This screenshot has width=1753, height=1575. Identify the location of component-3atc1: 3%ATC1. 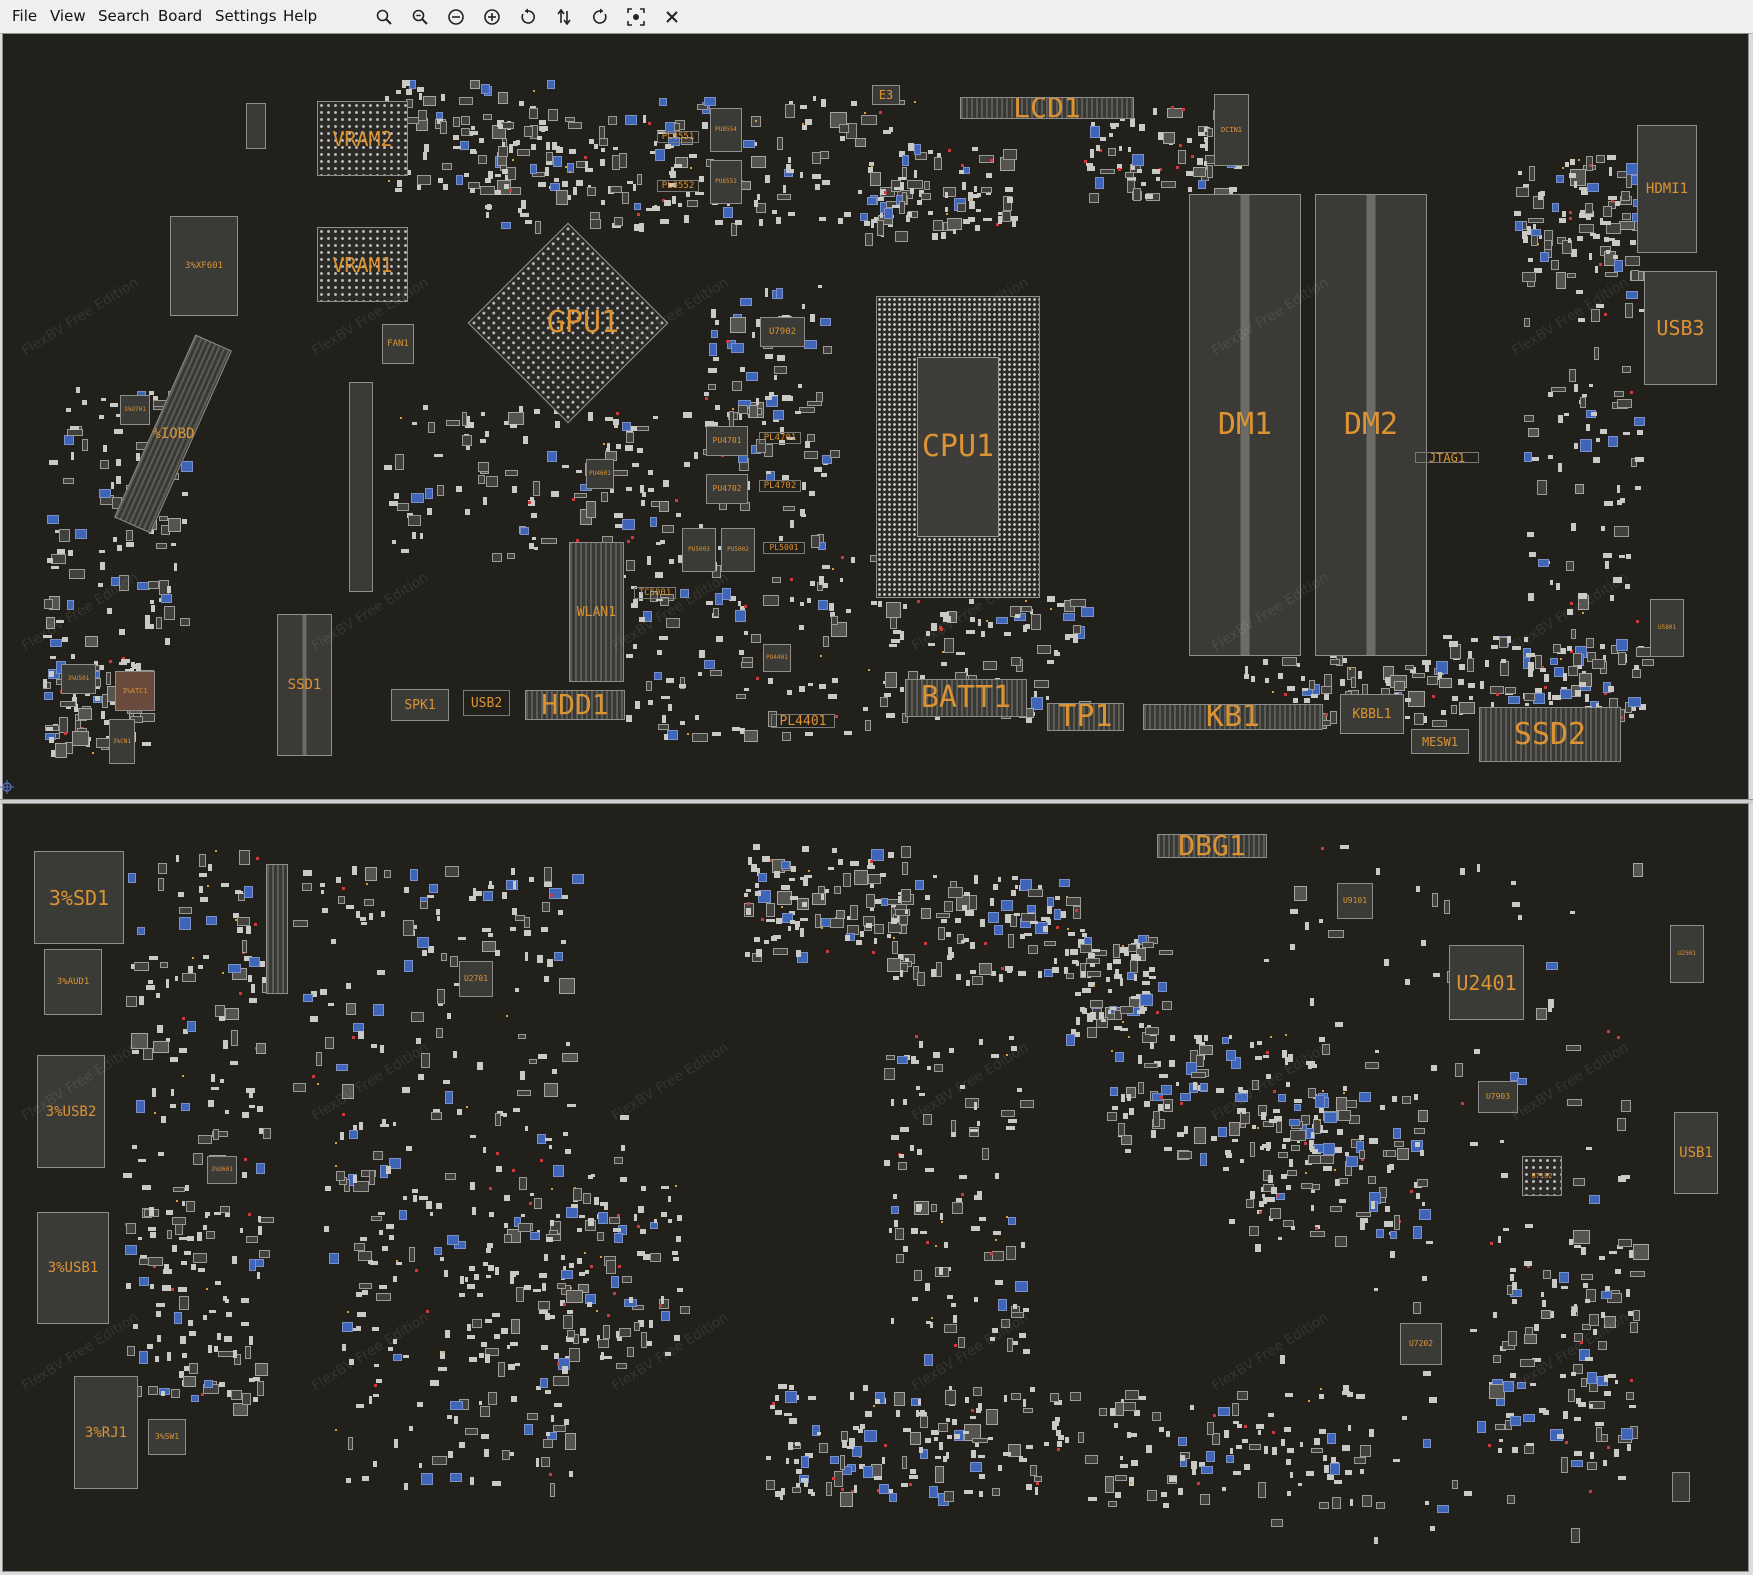
(135, 691).